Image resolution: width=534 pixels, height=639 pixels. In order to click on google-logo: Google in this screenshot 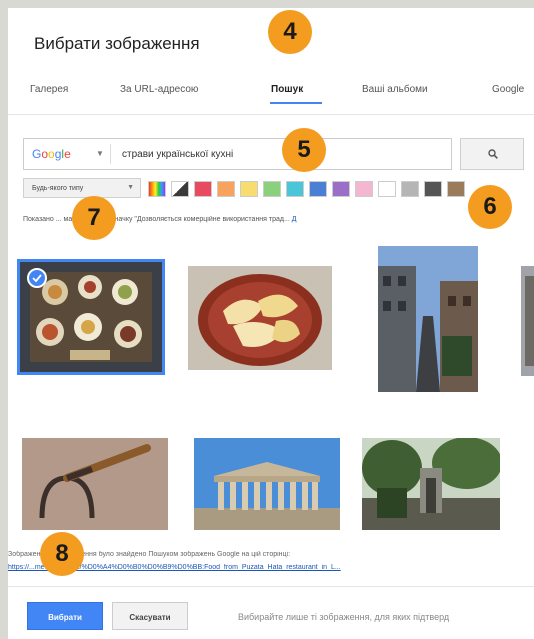, I will do `click(51, 154)`.